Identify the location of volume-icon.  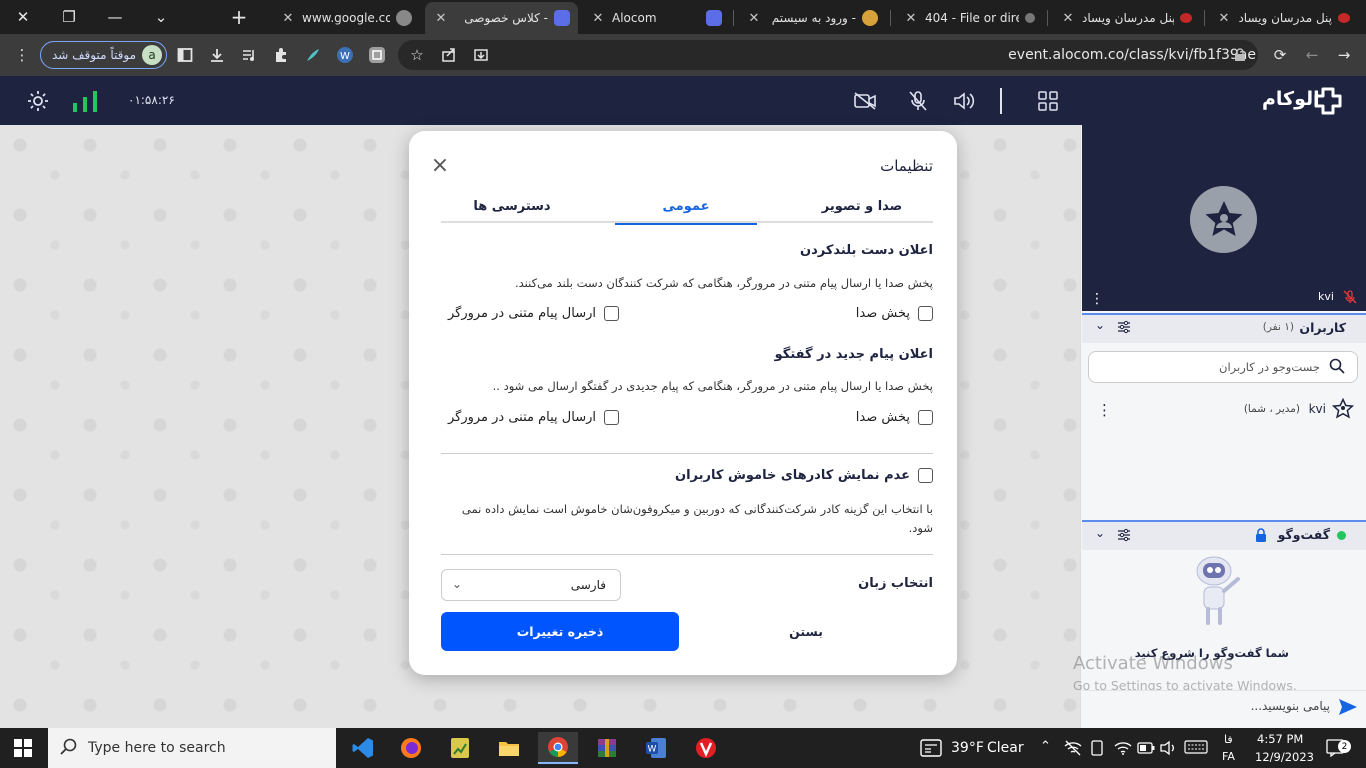
(1169, 749).